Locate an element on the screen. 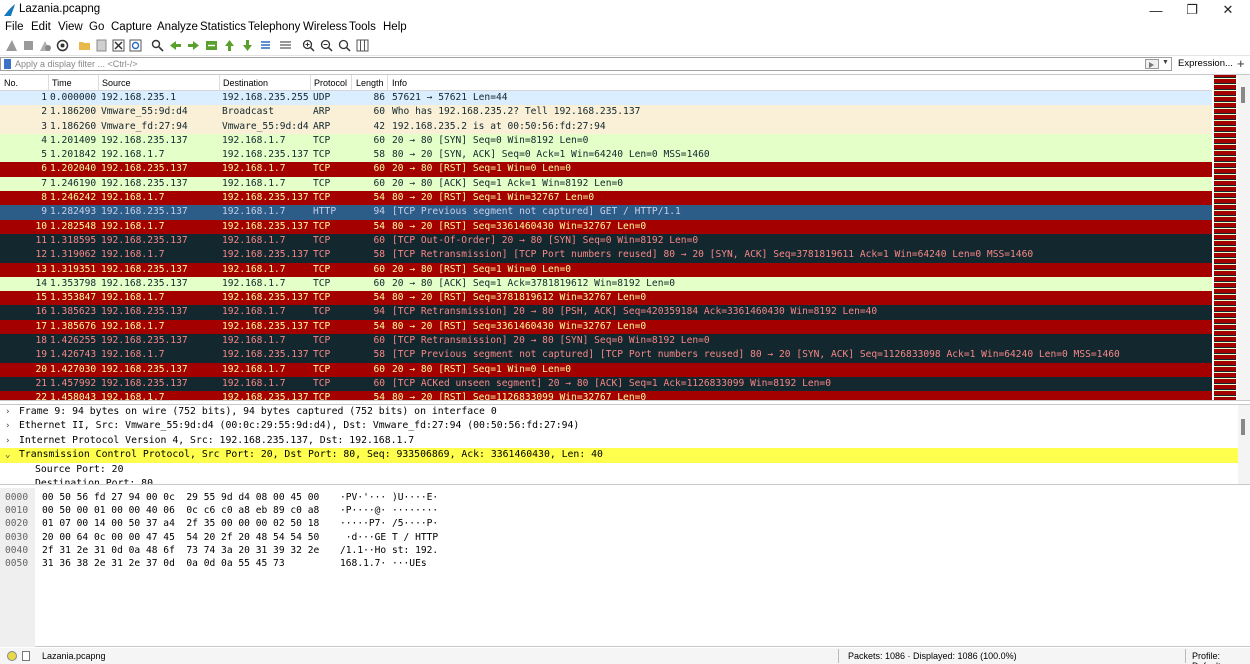 The width and height of the screenshot is (1250, 664). menu-wireless: Wireless is located at coordinates (325, 27).